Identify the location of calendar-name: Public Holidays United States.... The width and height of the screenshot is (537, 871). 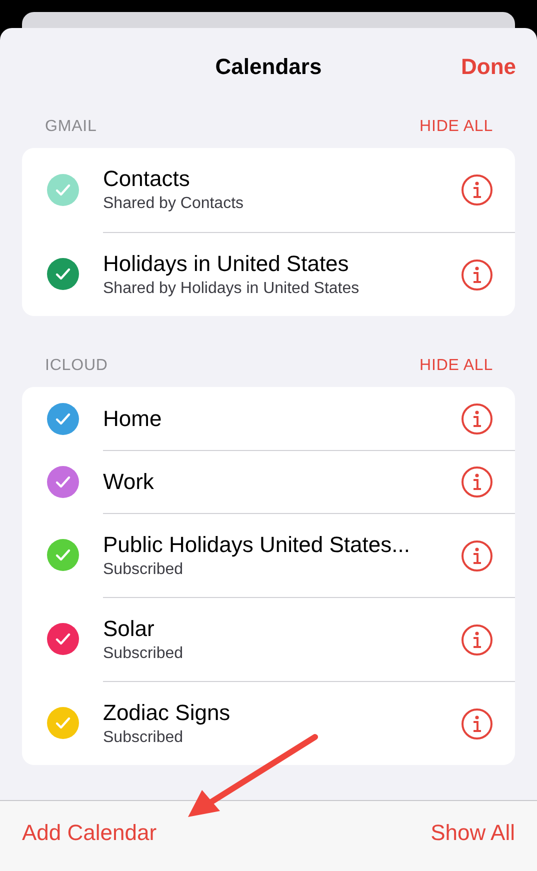
(257, 544).